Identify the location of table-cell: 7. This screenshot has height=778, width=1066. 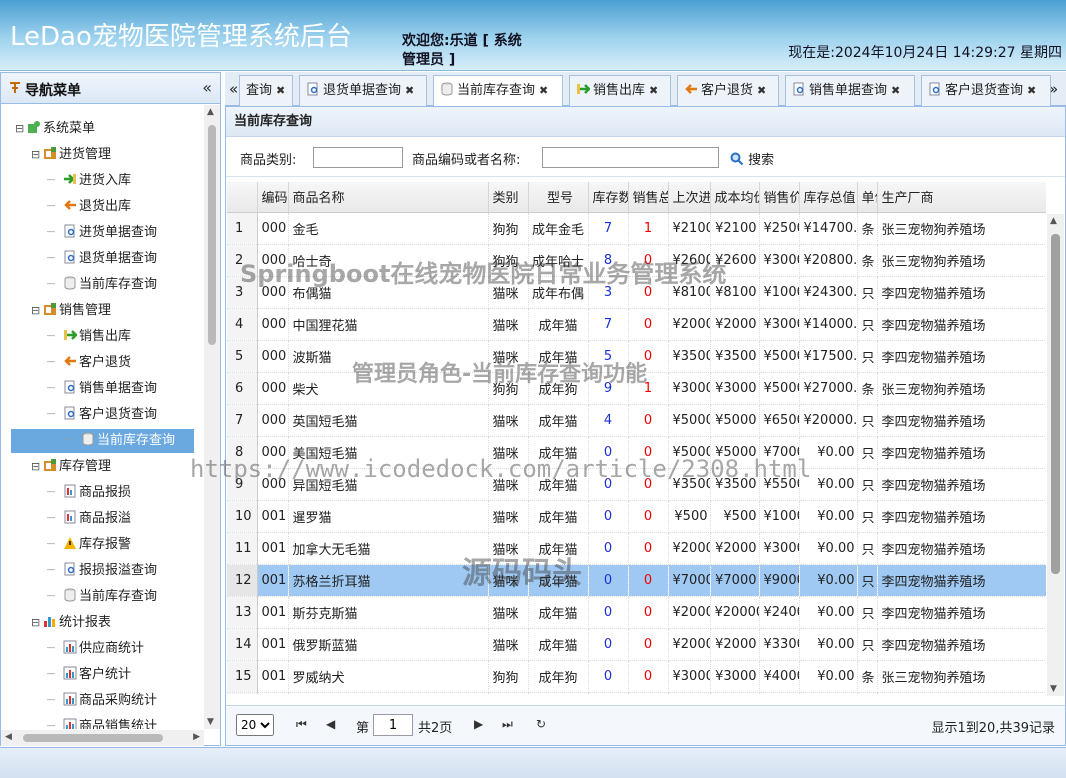
(608, 228).